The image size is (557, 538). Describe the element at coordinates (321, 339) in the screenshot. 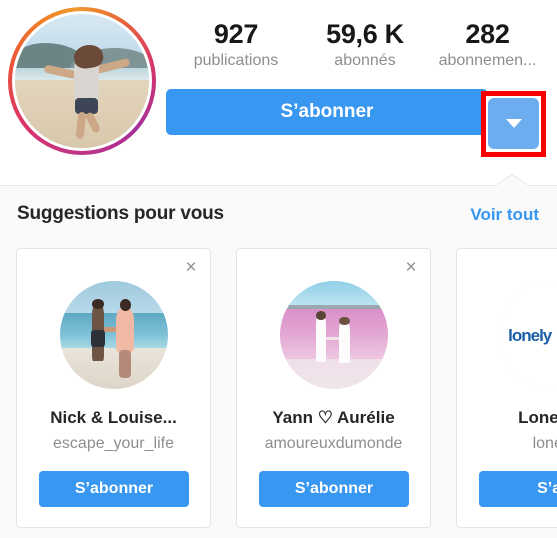

I see `card2-man` at that location.